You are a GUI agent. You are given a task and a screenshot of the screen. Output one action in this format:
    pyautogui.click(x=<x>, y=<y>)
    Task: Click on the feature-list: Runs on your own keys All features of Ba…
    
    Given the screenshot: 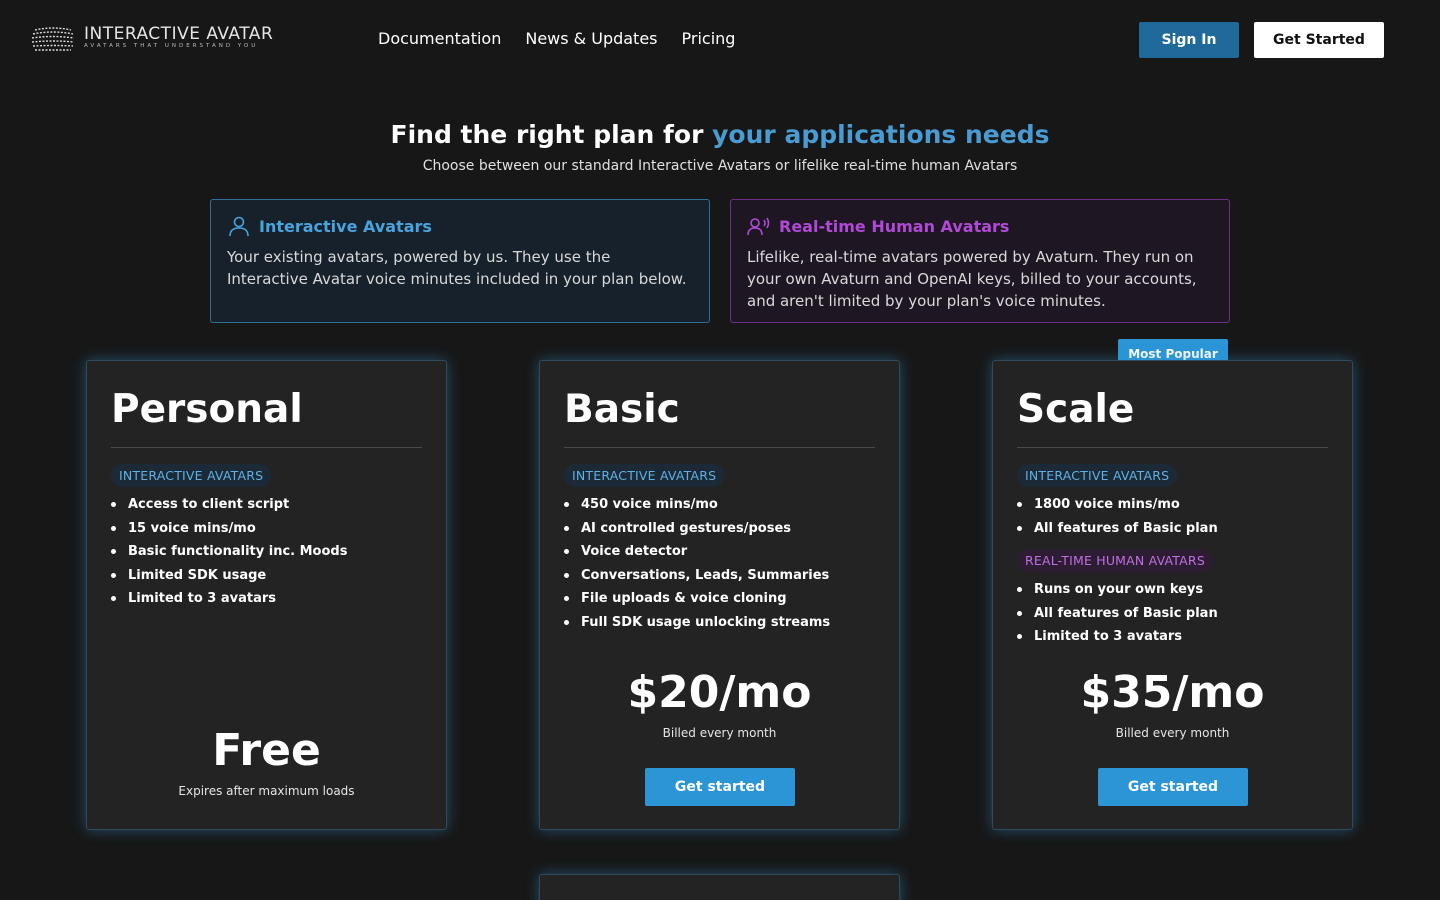 What is the action you would take?
    pyautogui.click(x=1172, y=613)
    